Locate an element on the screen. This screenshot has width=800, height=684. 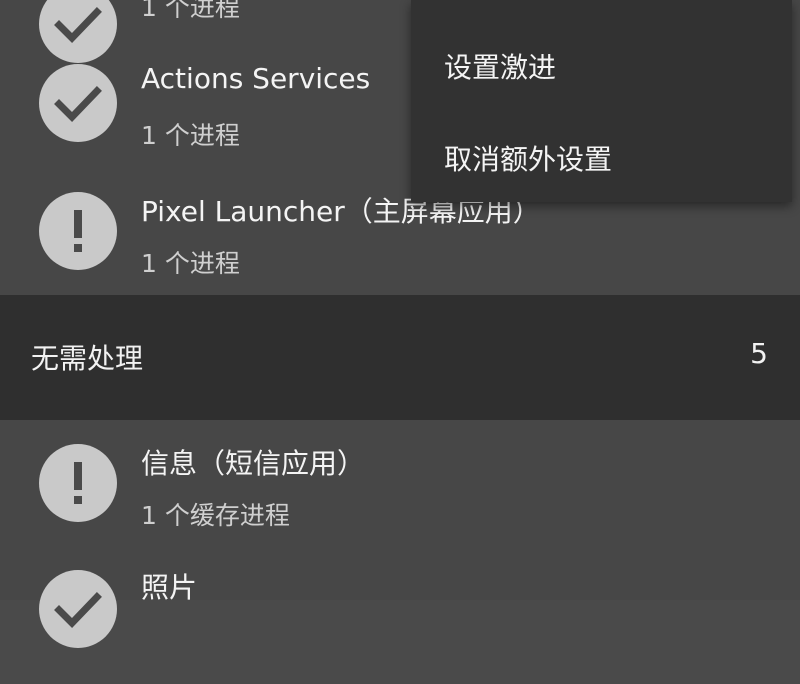
section-title: 无需处理 is located at coordinates (87, 358).